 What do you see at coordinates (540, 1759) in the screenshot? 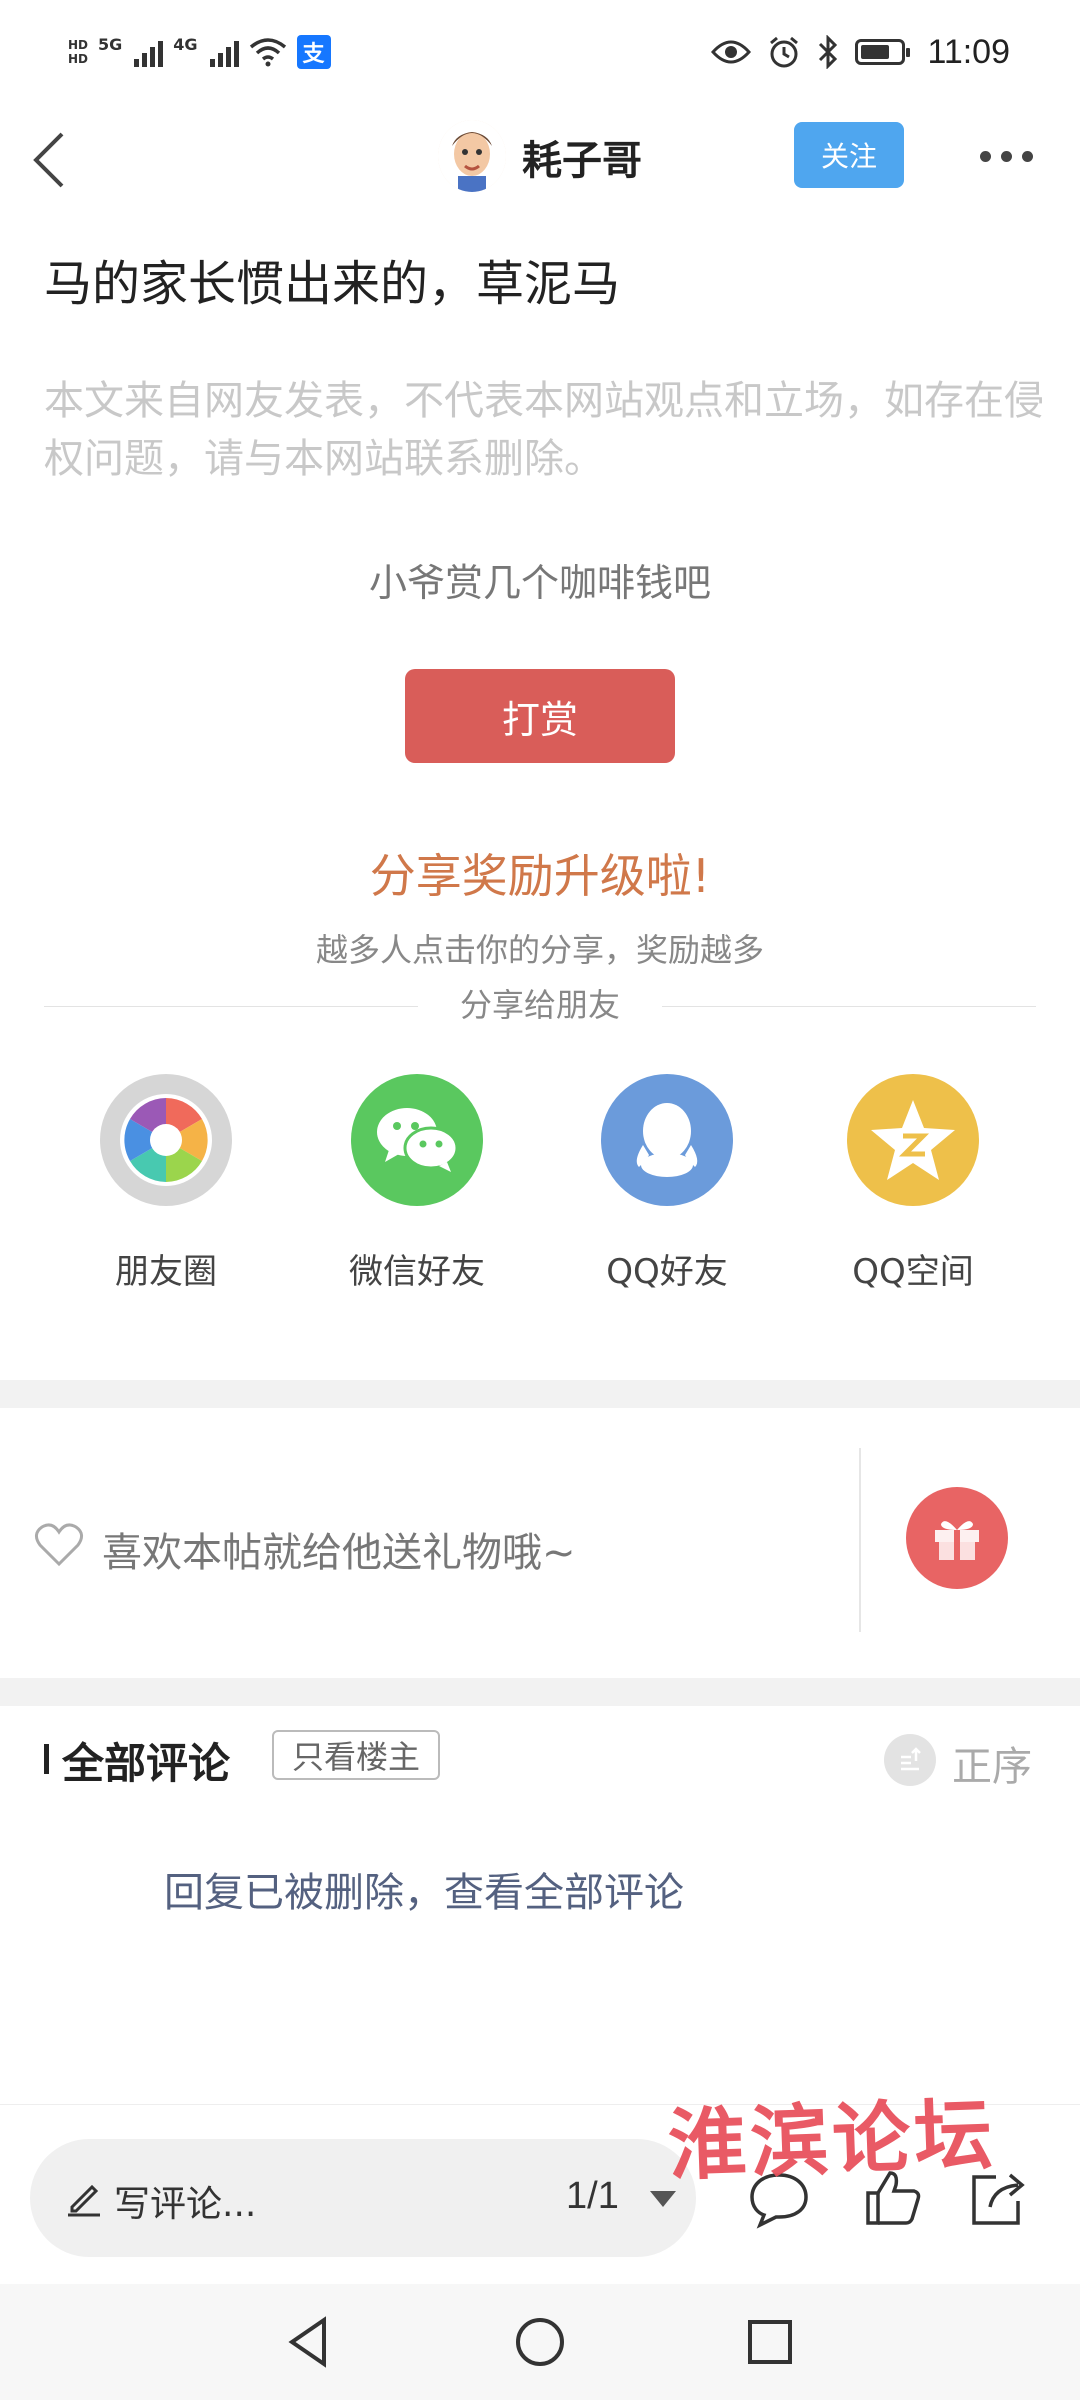
I see `comments-header: 全部评论 只看楼主 正序` at bounding box center [540, 1759].